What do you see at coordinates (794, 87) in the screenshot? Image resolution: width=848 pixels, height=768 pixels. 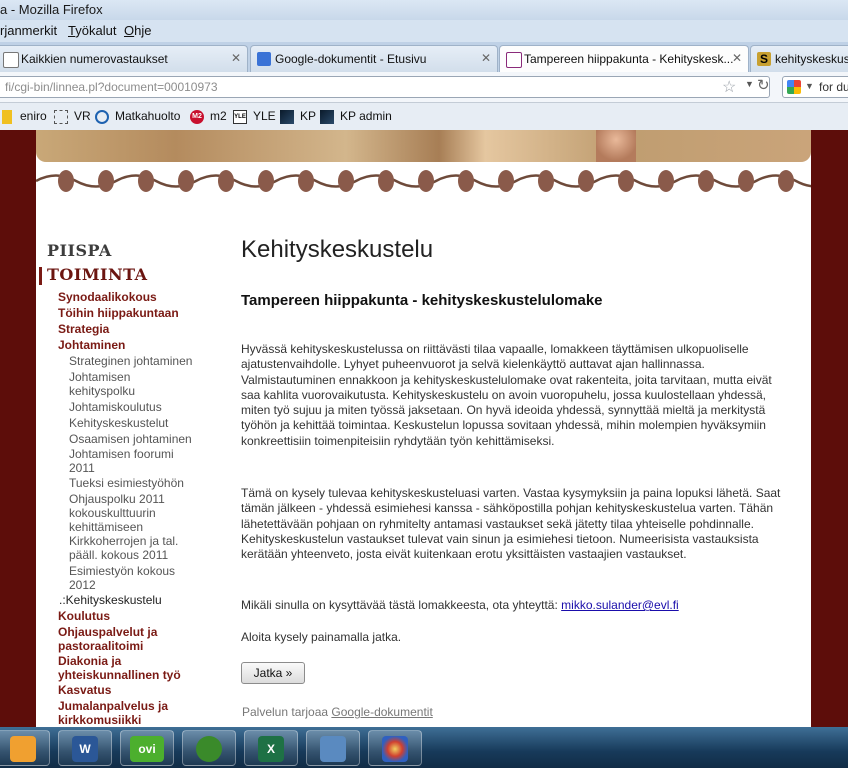 I see `google-icon` at bounding box center [794, 87].